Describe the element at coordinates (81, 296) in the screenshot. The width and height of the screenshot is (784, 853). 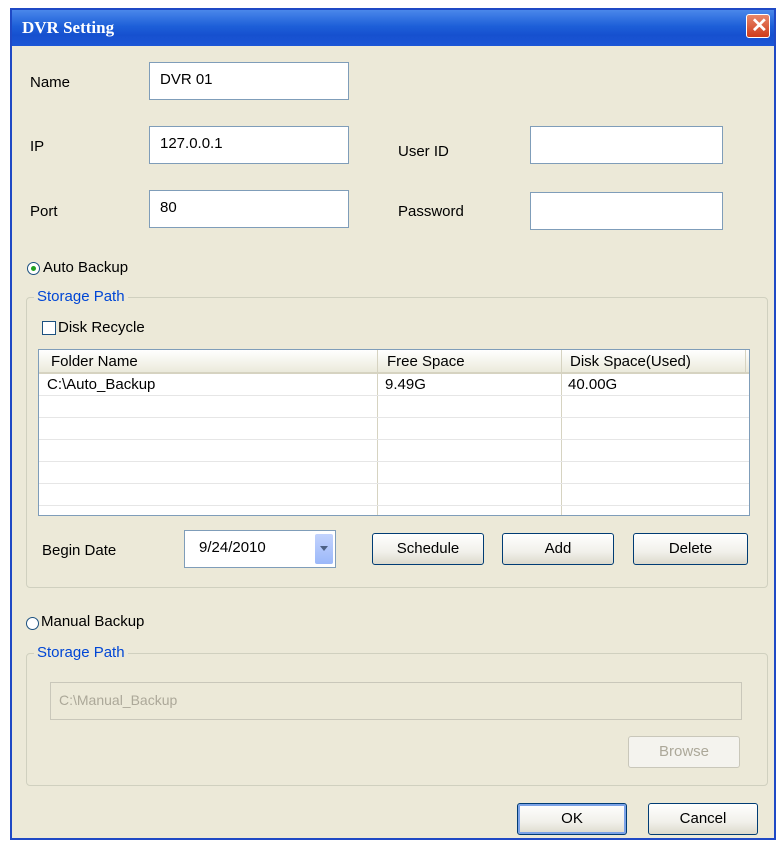
I see `auto-storage-path-legend: Storage Path` at that location.